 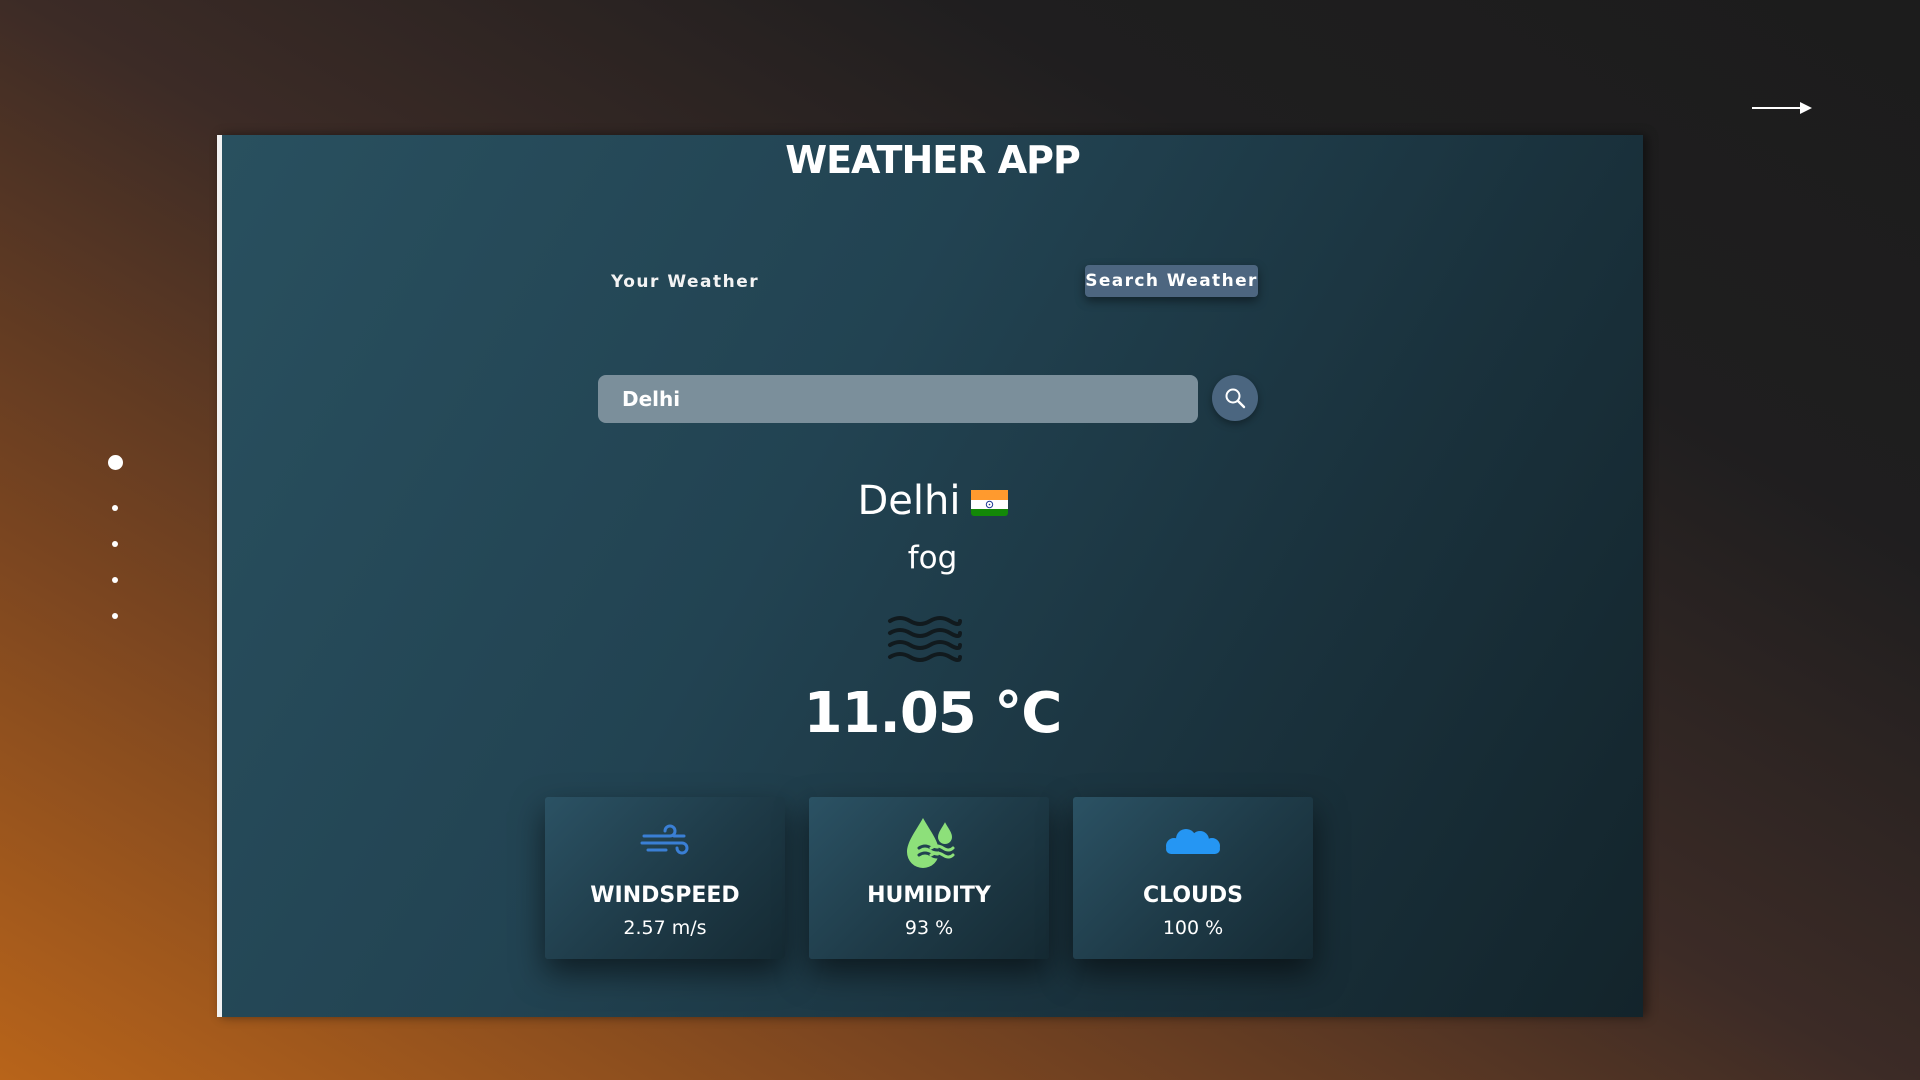 I want to click on humidity-icon, so click(x=931, y=842).